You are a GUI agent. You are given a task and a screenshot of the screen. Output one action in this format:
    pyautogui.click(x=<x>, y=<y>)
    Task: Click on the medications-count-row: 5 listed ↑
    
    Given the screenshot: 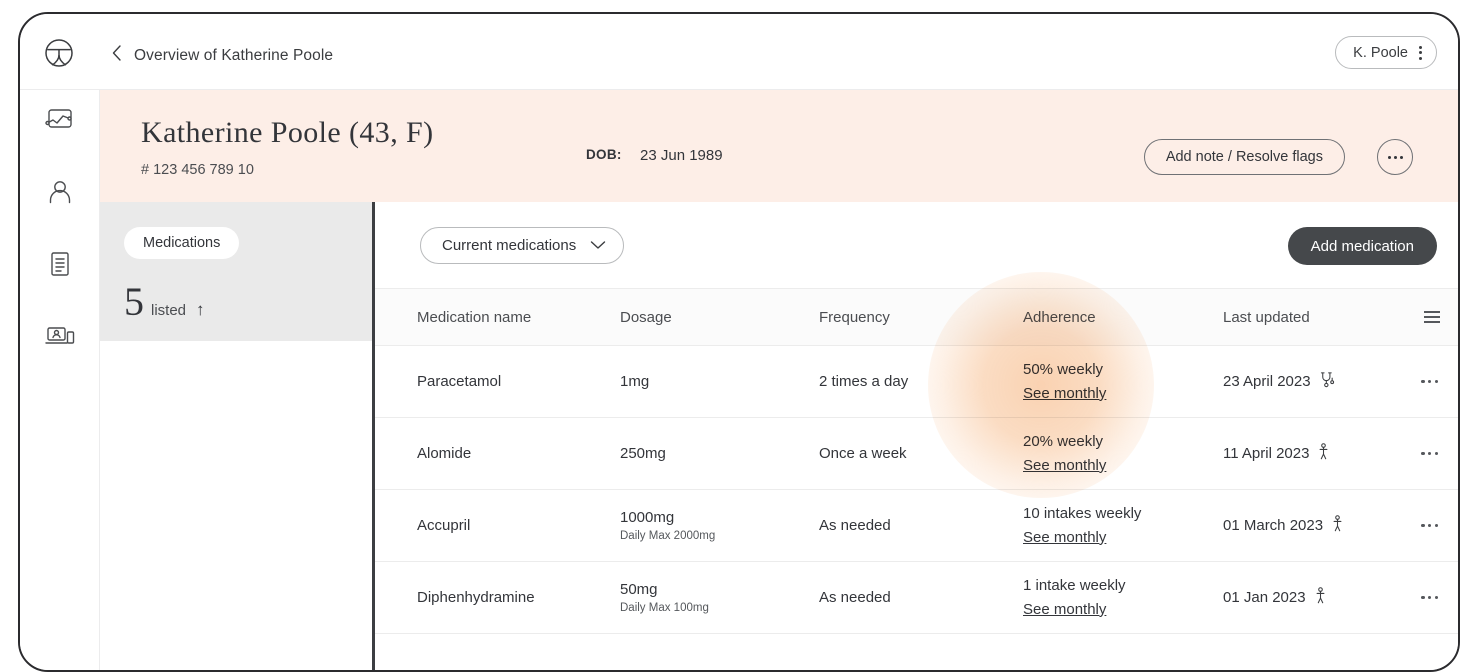 What is the action you would take?
    pyautogui.click(x=164, y=302)
    